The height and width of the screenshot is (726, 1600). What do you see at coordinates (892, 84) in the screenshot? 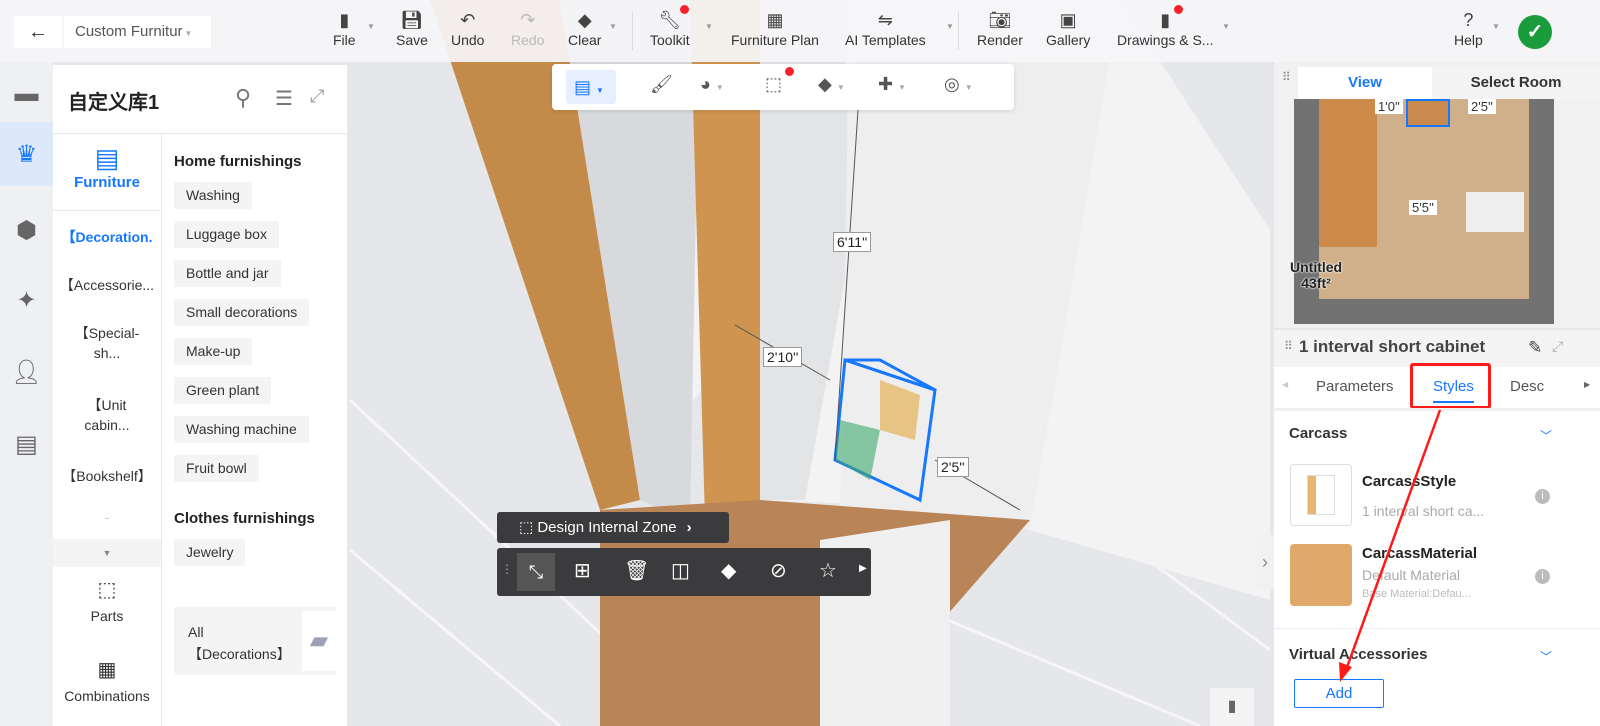
I see `puzzle-icon: ✚ ▼` at bounding box center [892, 84].